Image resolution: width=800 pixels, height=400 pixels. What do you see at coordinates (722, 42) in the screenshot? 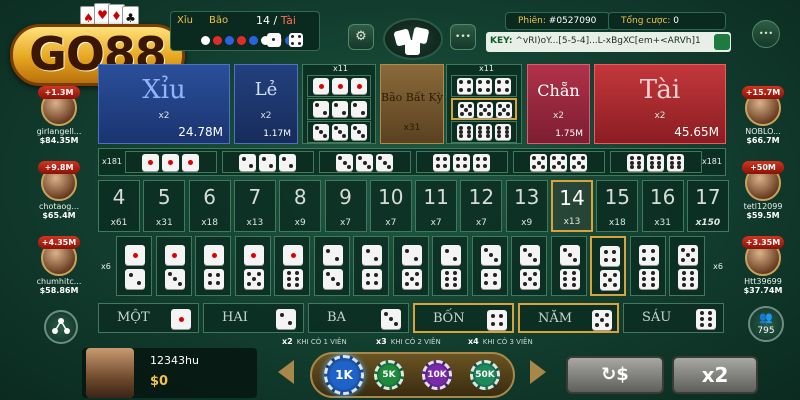
I see `copy-key-icon` at bounding box center [722, 42].